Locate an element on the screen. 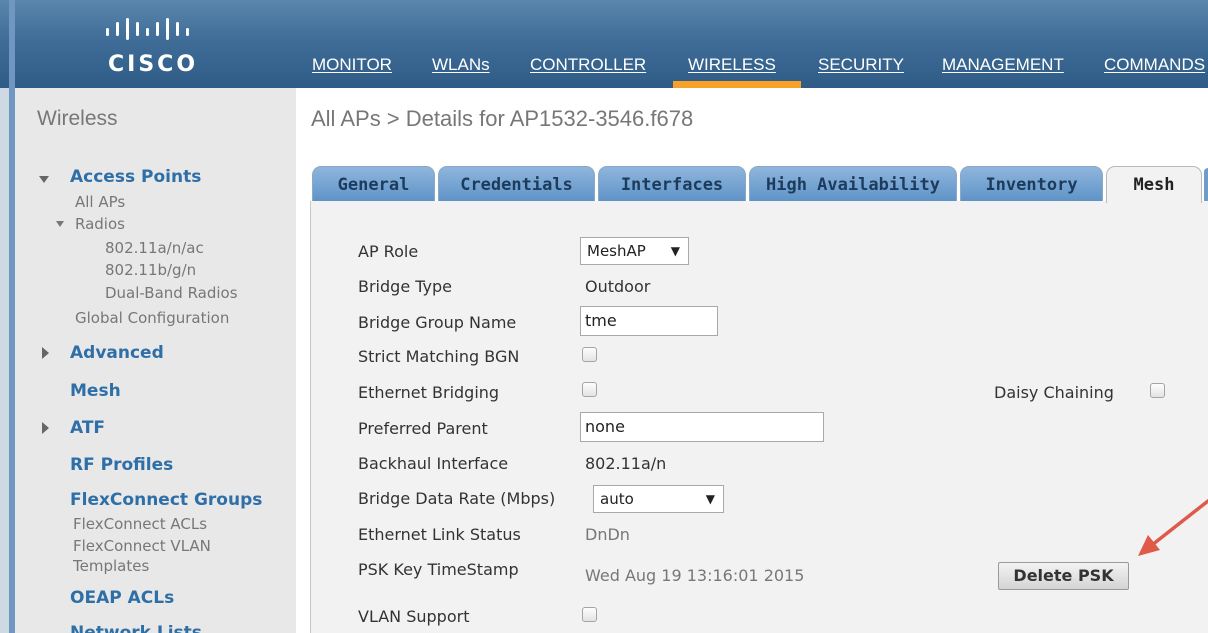 The width and height of the screenshot is (1208, 633). sidebar-title: Wireless is located at coordinates (77, 118).